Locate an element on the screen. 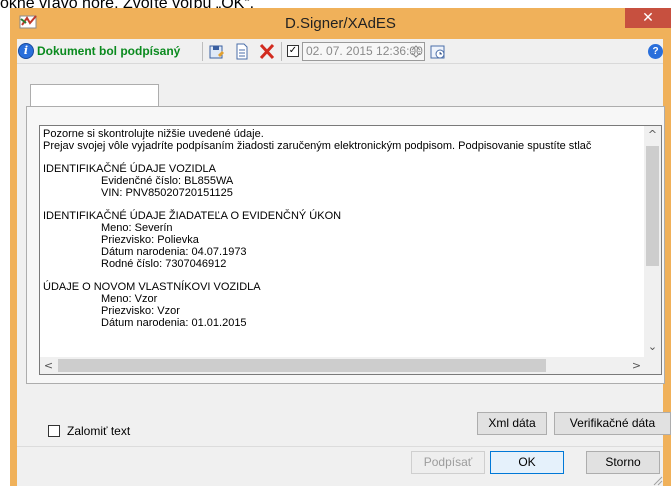 Image resolution: width=671 pixels, height=486 pixels. save-icon is located at coordinates (217, 51).